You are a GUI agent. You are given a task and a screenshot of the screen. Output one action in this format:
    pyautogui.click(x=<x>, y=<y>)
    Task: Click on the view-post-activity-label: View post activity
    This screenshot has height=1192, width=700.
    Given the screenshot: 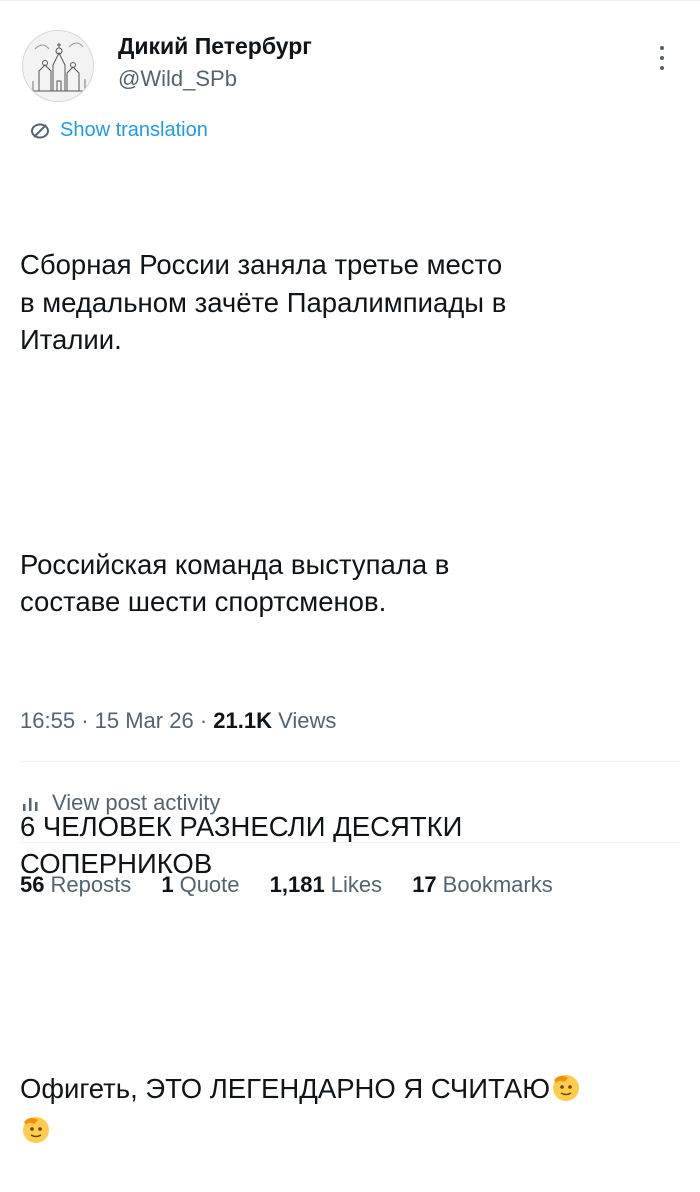 What is the action you would take?
    pyautogui.click(x=136, y=802)
    